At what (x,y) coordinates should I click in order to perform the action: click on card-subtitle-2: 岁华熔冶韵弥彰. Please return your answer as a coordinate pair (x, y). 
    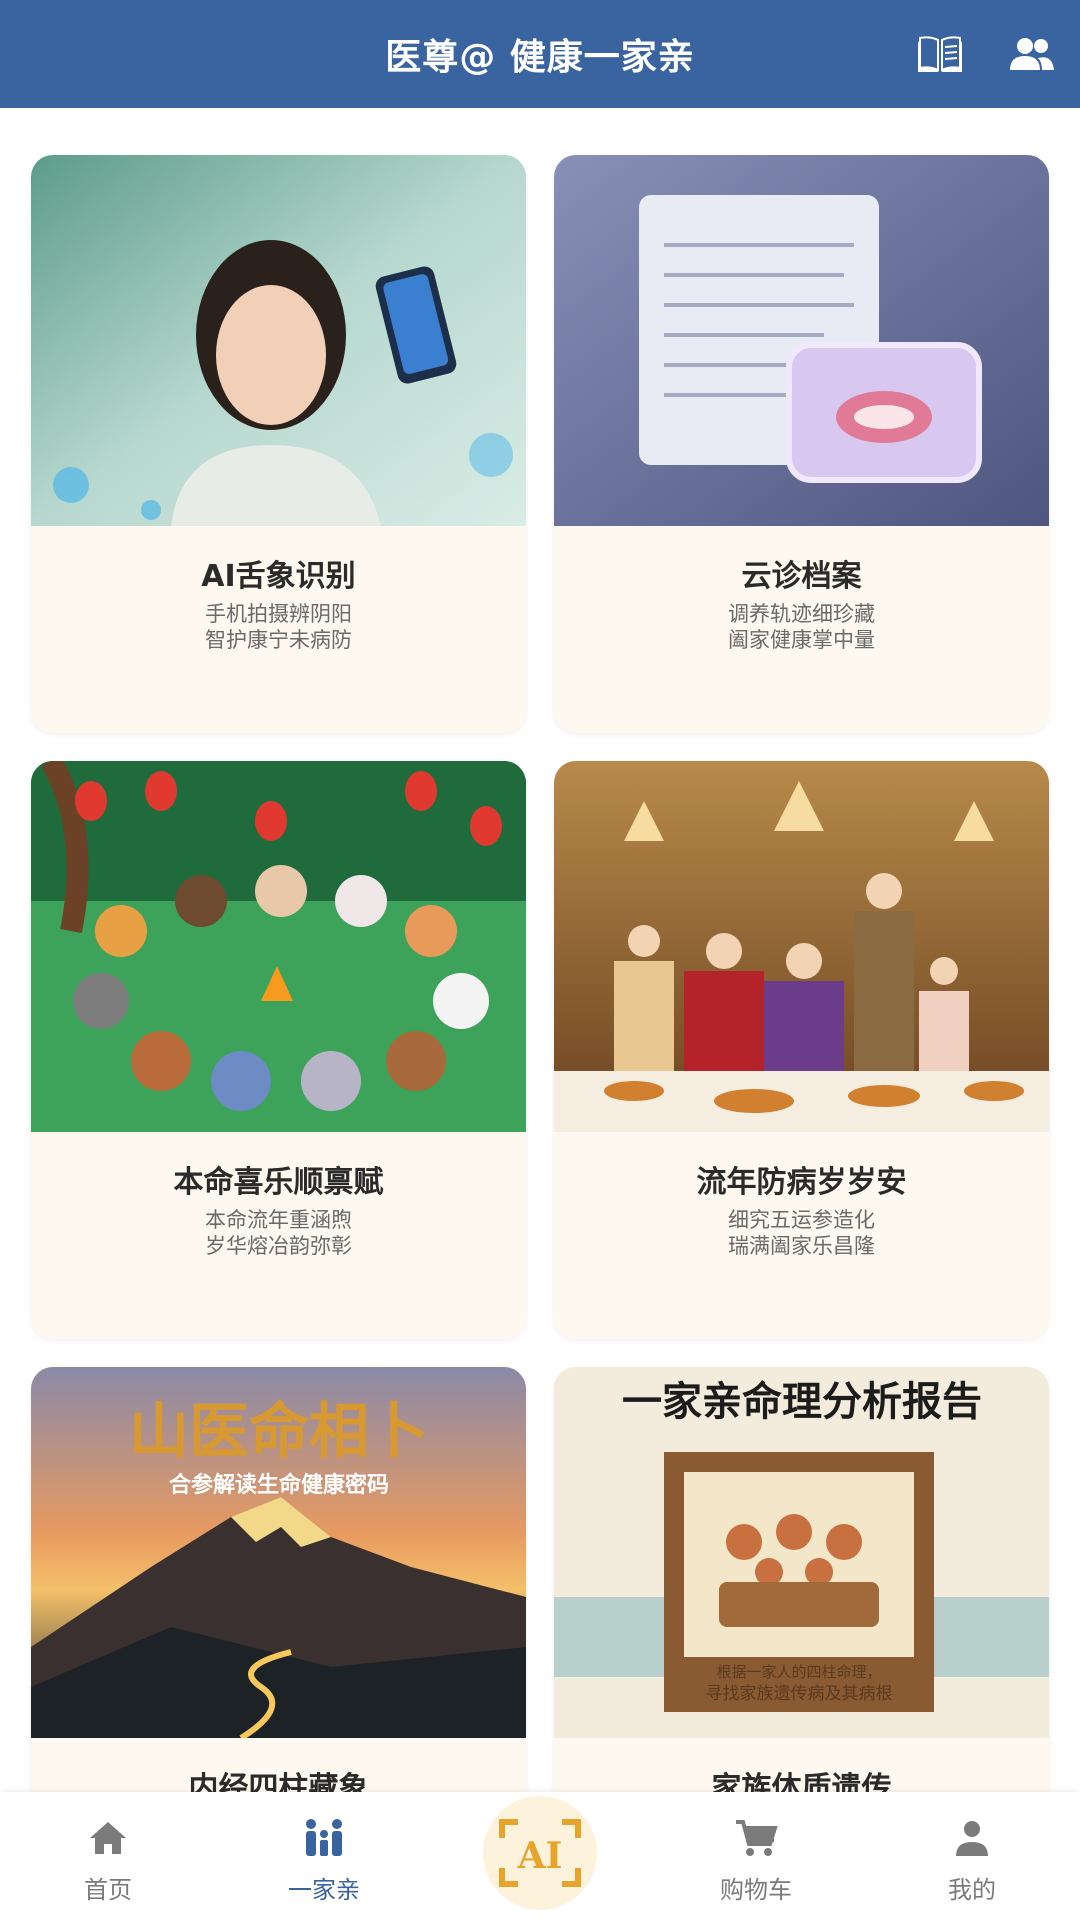
    Looking at the image, I should click on (278, 1246).